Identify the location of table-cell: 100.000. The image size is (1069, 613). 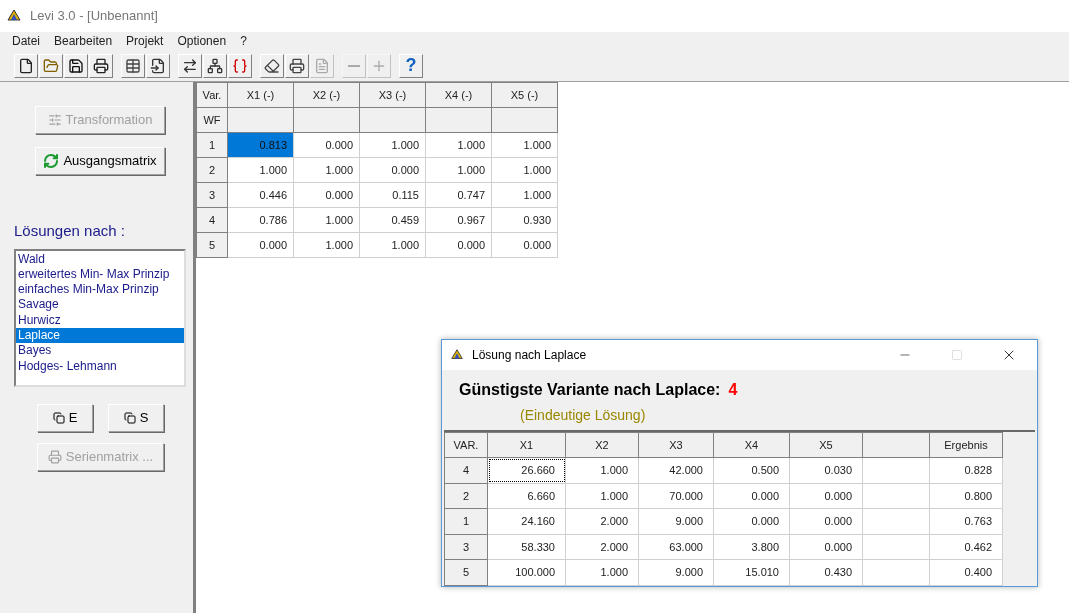
(526, 572).